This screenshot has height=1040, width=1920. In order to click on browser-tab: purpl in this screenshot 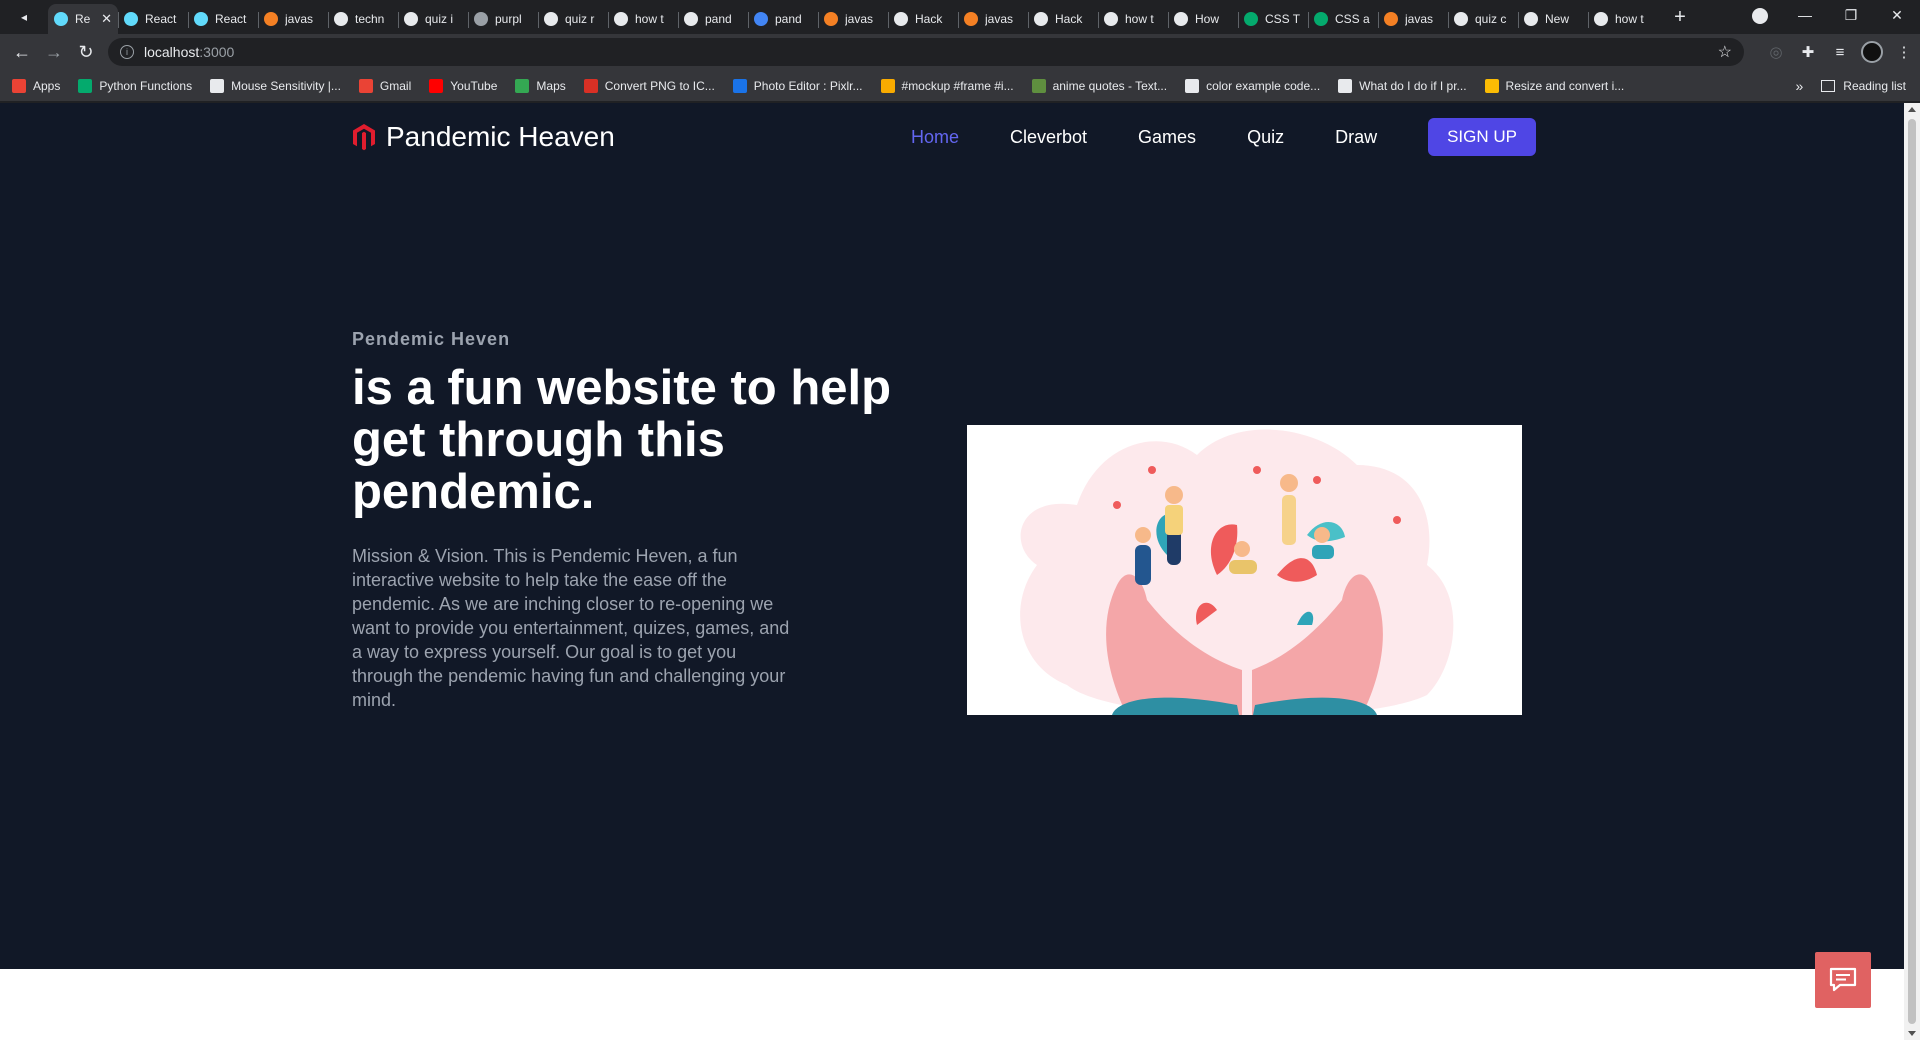, I will do `click(503, 19)`.